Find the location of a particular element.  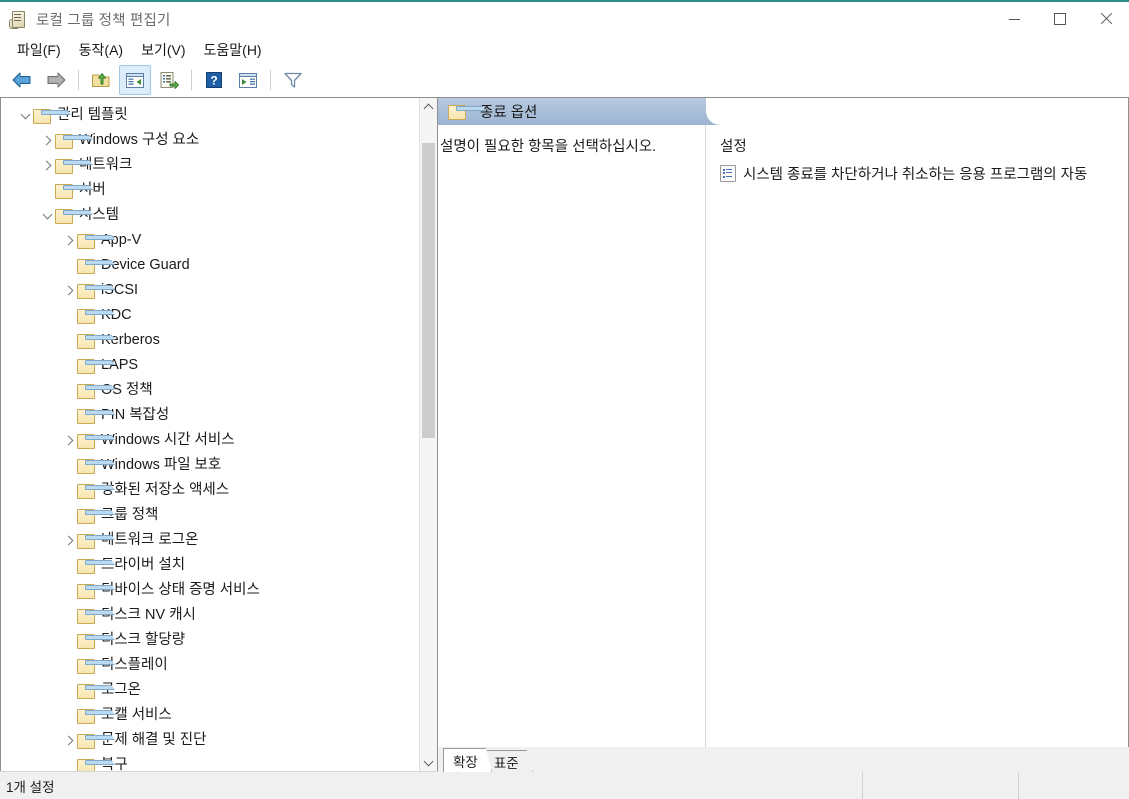

back-button is located at coordinates (22, 80).